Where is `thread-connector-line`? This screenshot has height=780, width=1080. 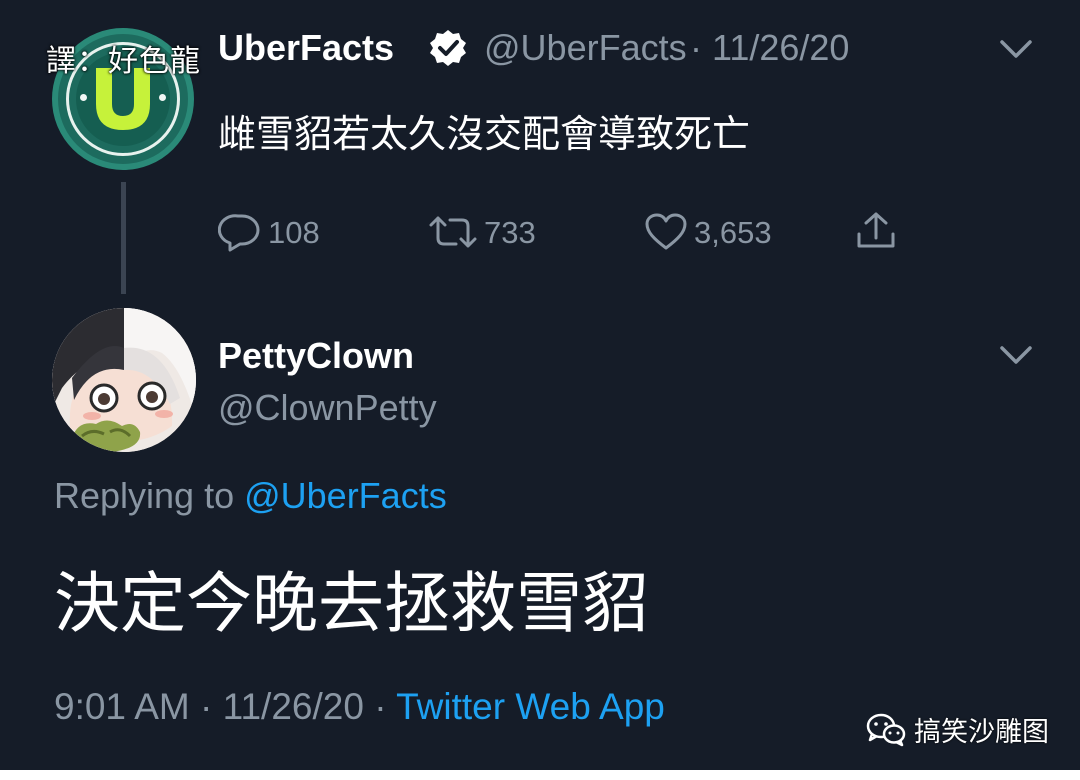 thread-connector-line is located at coordinates (123, 238).